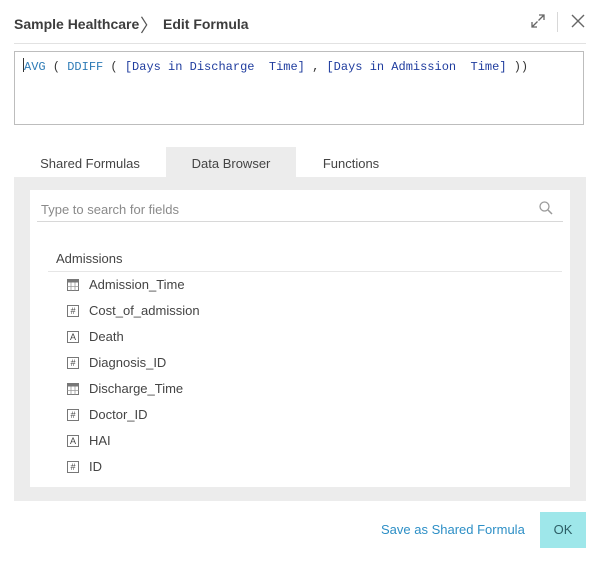 The image size is (599, 561). Describe the element at coordinates (85, 67) in the screenshot. I see `formula-function-ddiff: DDIFF` at that location.